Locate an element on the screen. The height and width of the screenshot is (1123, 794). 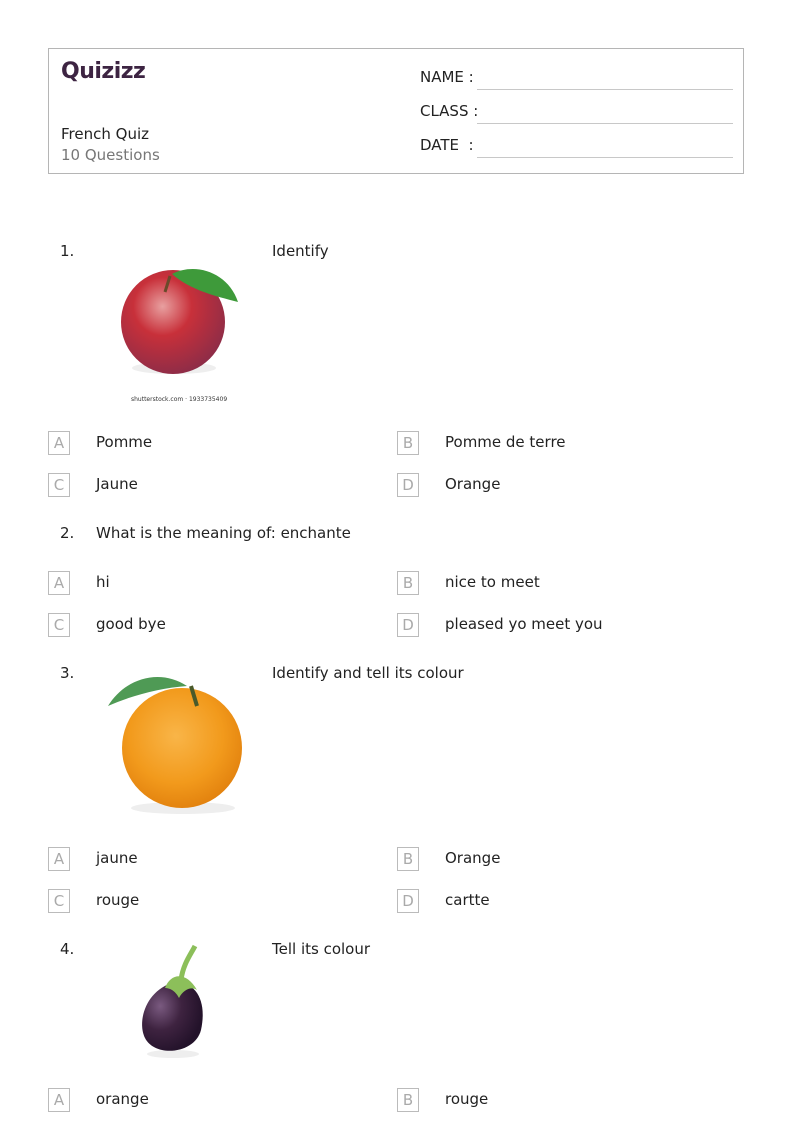
quizizz-logo: Quizizz is located at coordinates (103, 71).